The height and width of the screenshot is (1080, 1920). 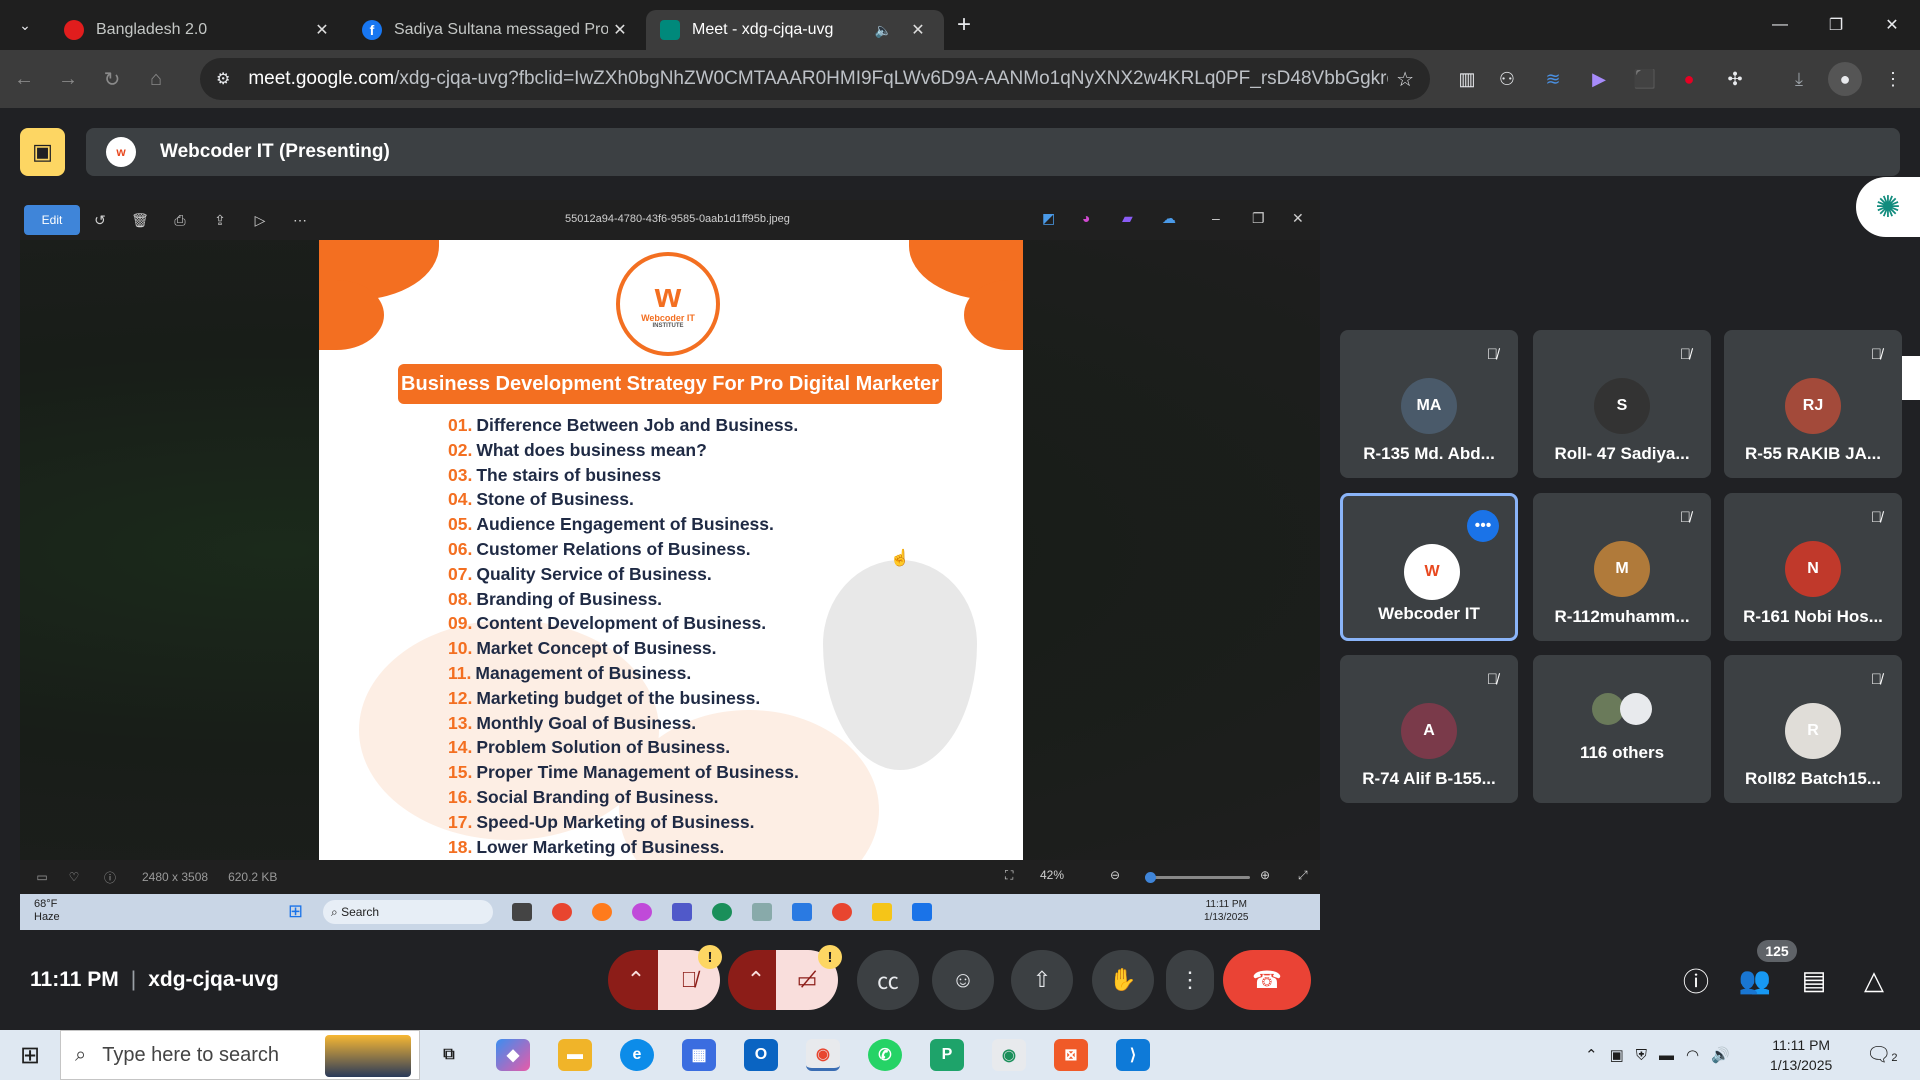 What do you see at coordinates (636, 980) in the screenshot?
I see `audio-options-button: ⌃` at bounding box center [636, 980].